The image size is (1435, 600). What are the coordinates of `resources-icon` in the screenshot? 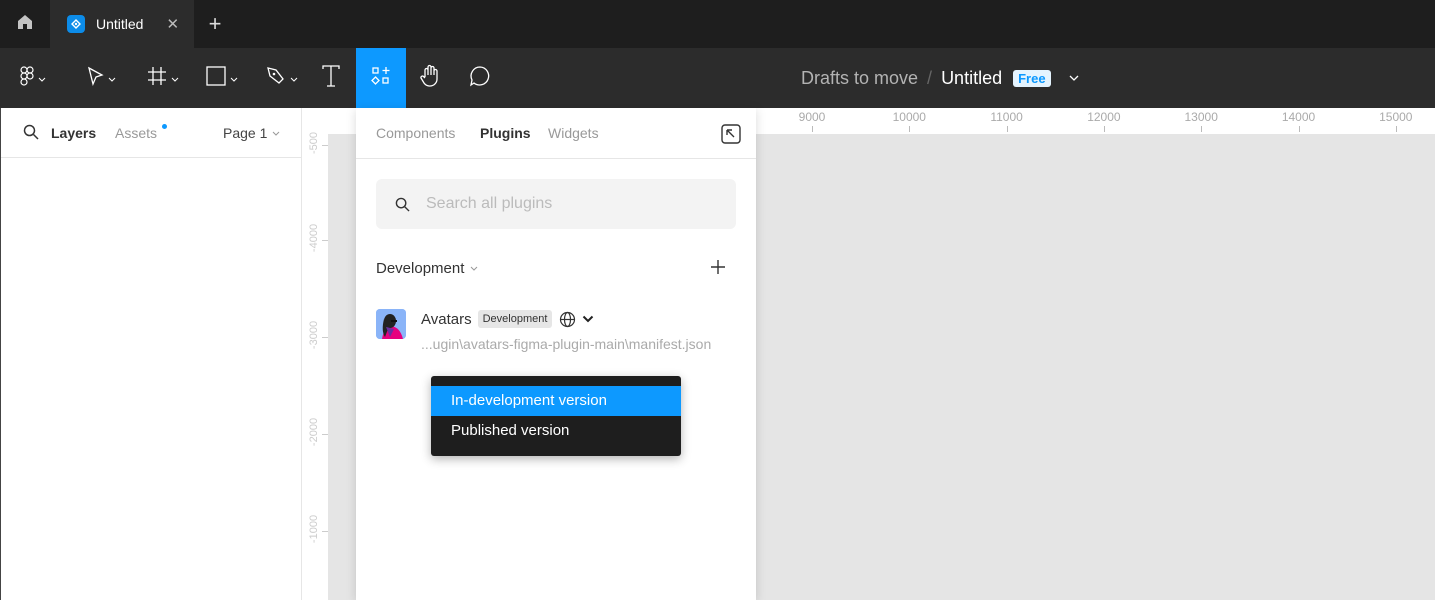 It's located at (381, 78).